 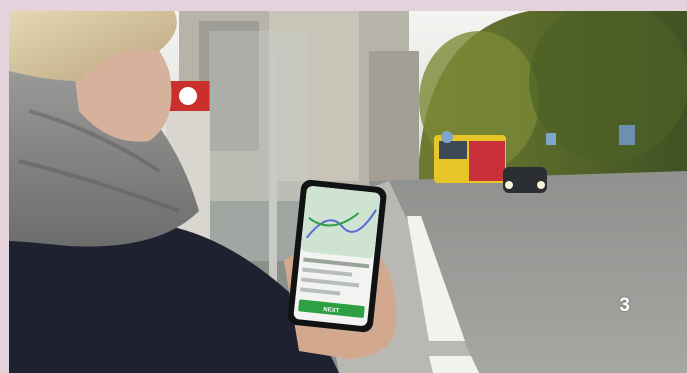 What do you see at coordinates (525, 180) in the screenshot?
I see `car` at bounding box center [525, 180].